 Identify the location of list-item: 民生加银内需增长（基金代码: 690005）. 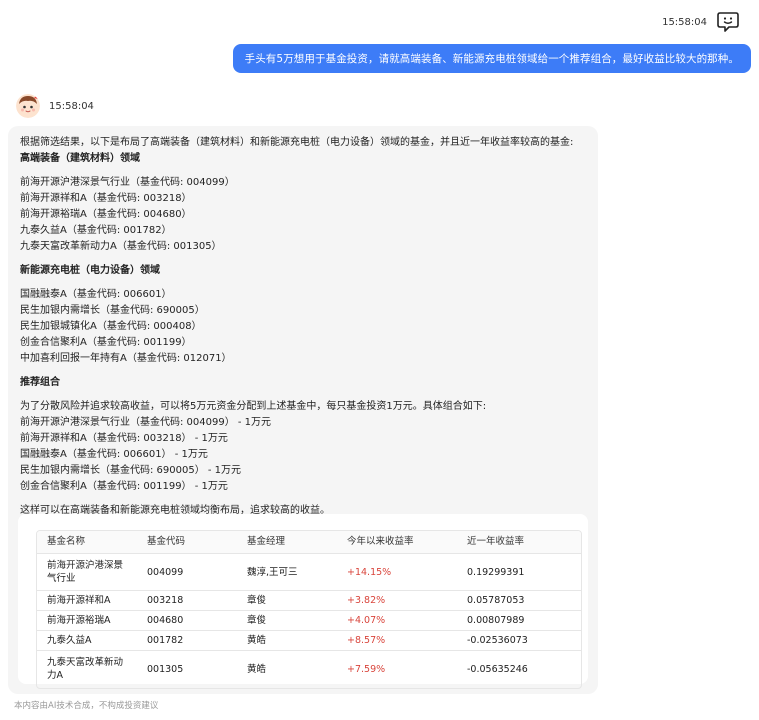
(112, 310).